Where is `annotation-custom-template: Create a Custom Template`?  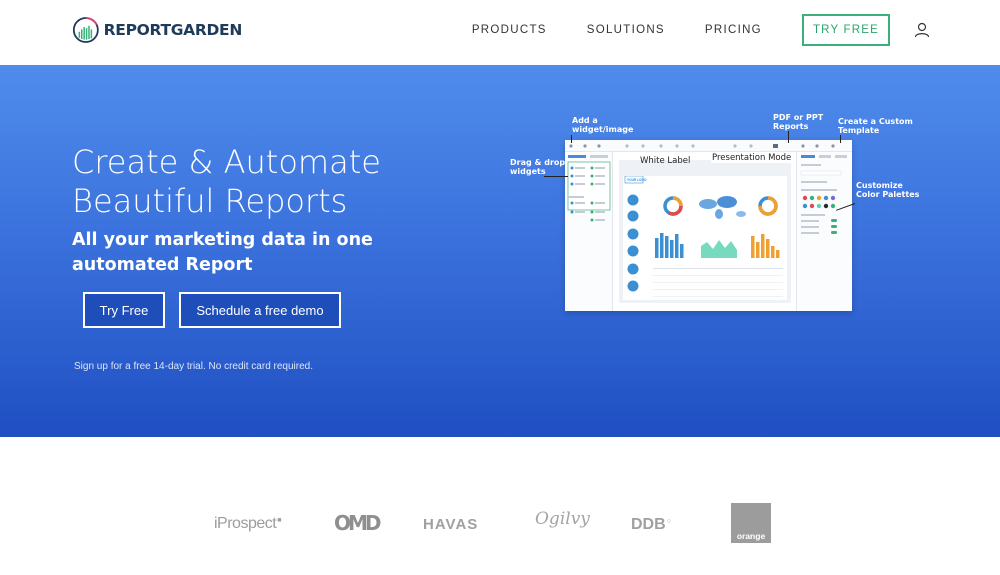 annotation-custom-template: Create a Custom Template is located at coordinates (875, 126).